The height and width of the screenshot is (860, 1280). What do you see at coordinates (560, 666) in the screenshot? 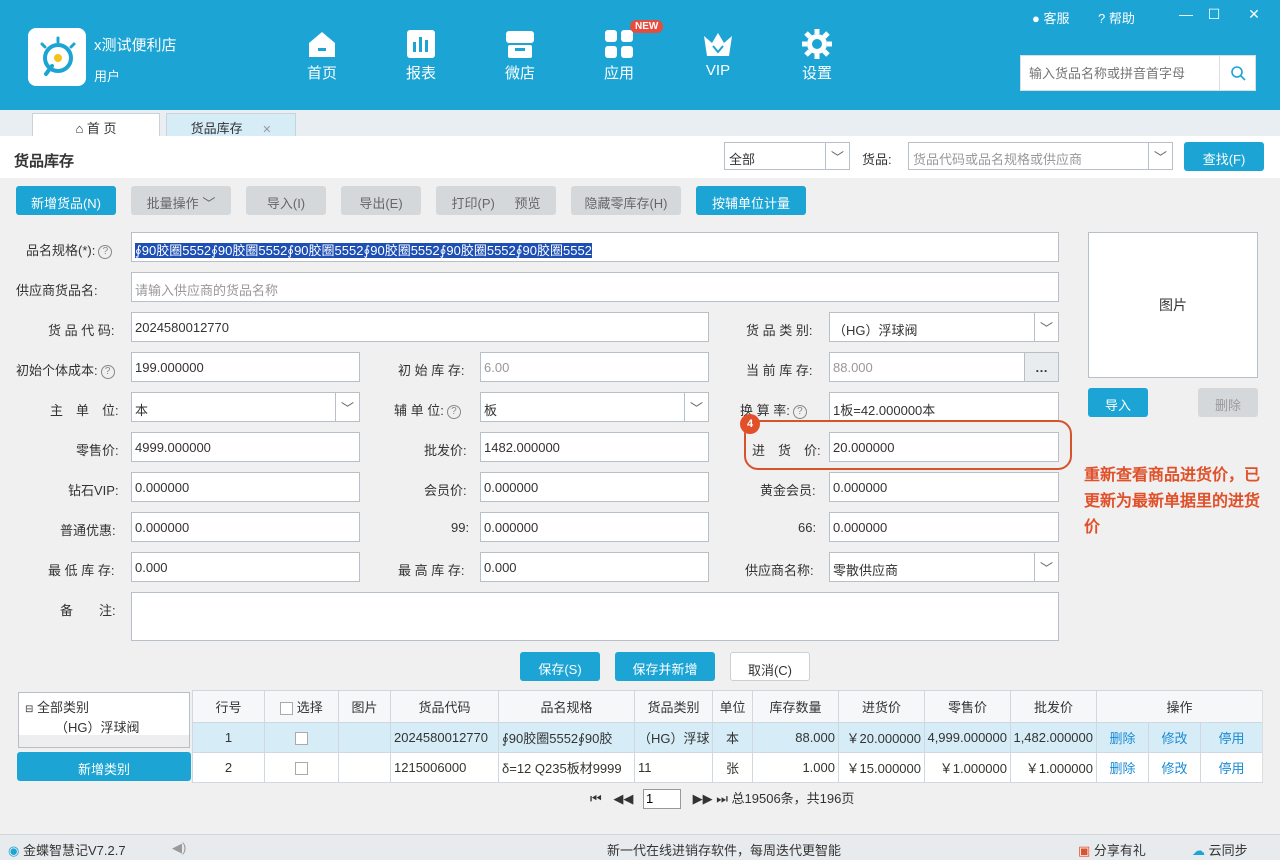
I see `save-button: 保存(S)` at bounding box center [560, 666].